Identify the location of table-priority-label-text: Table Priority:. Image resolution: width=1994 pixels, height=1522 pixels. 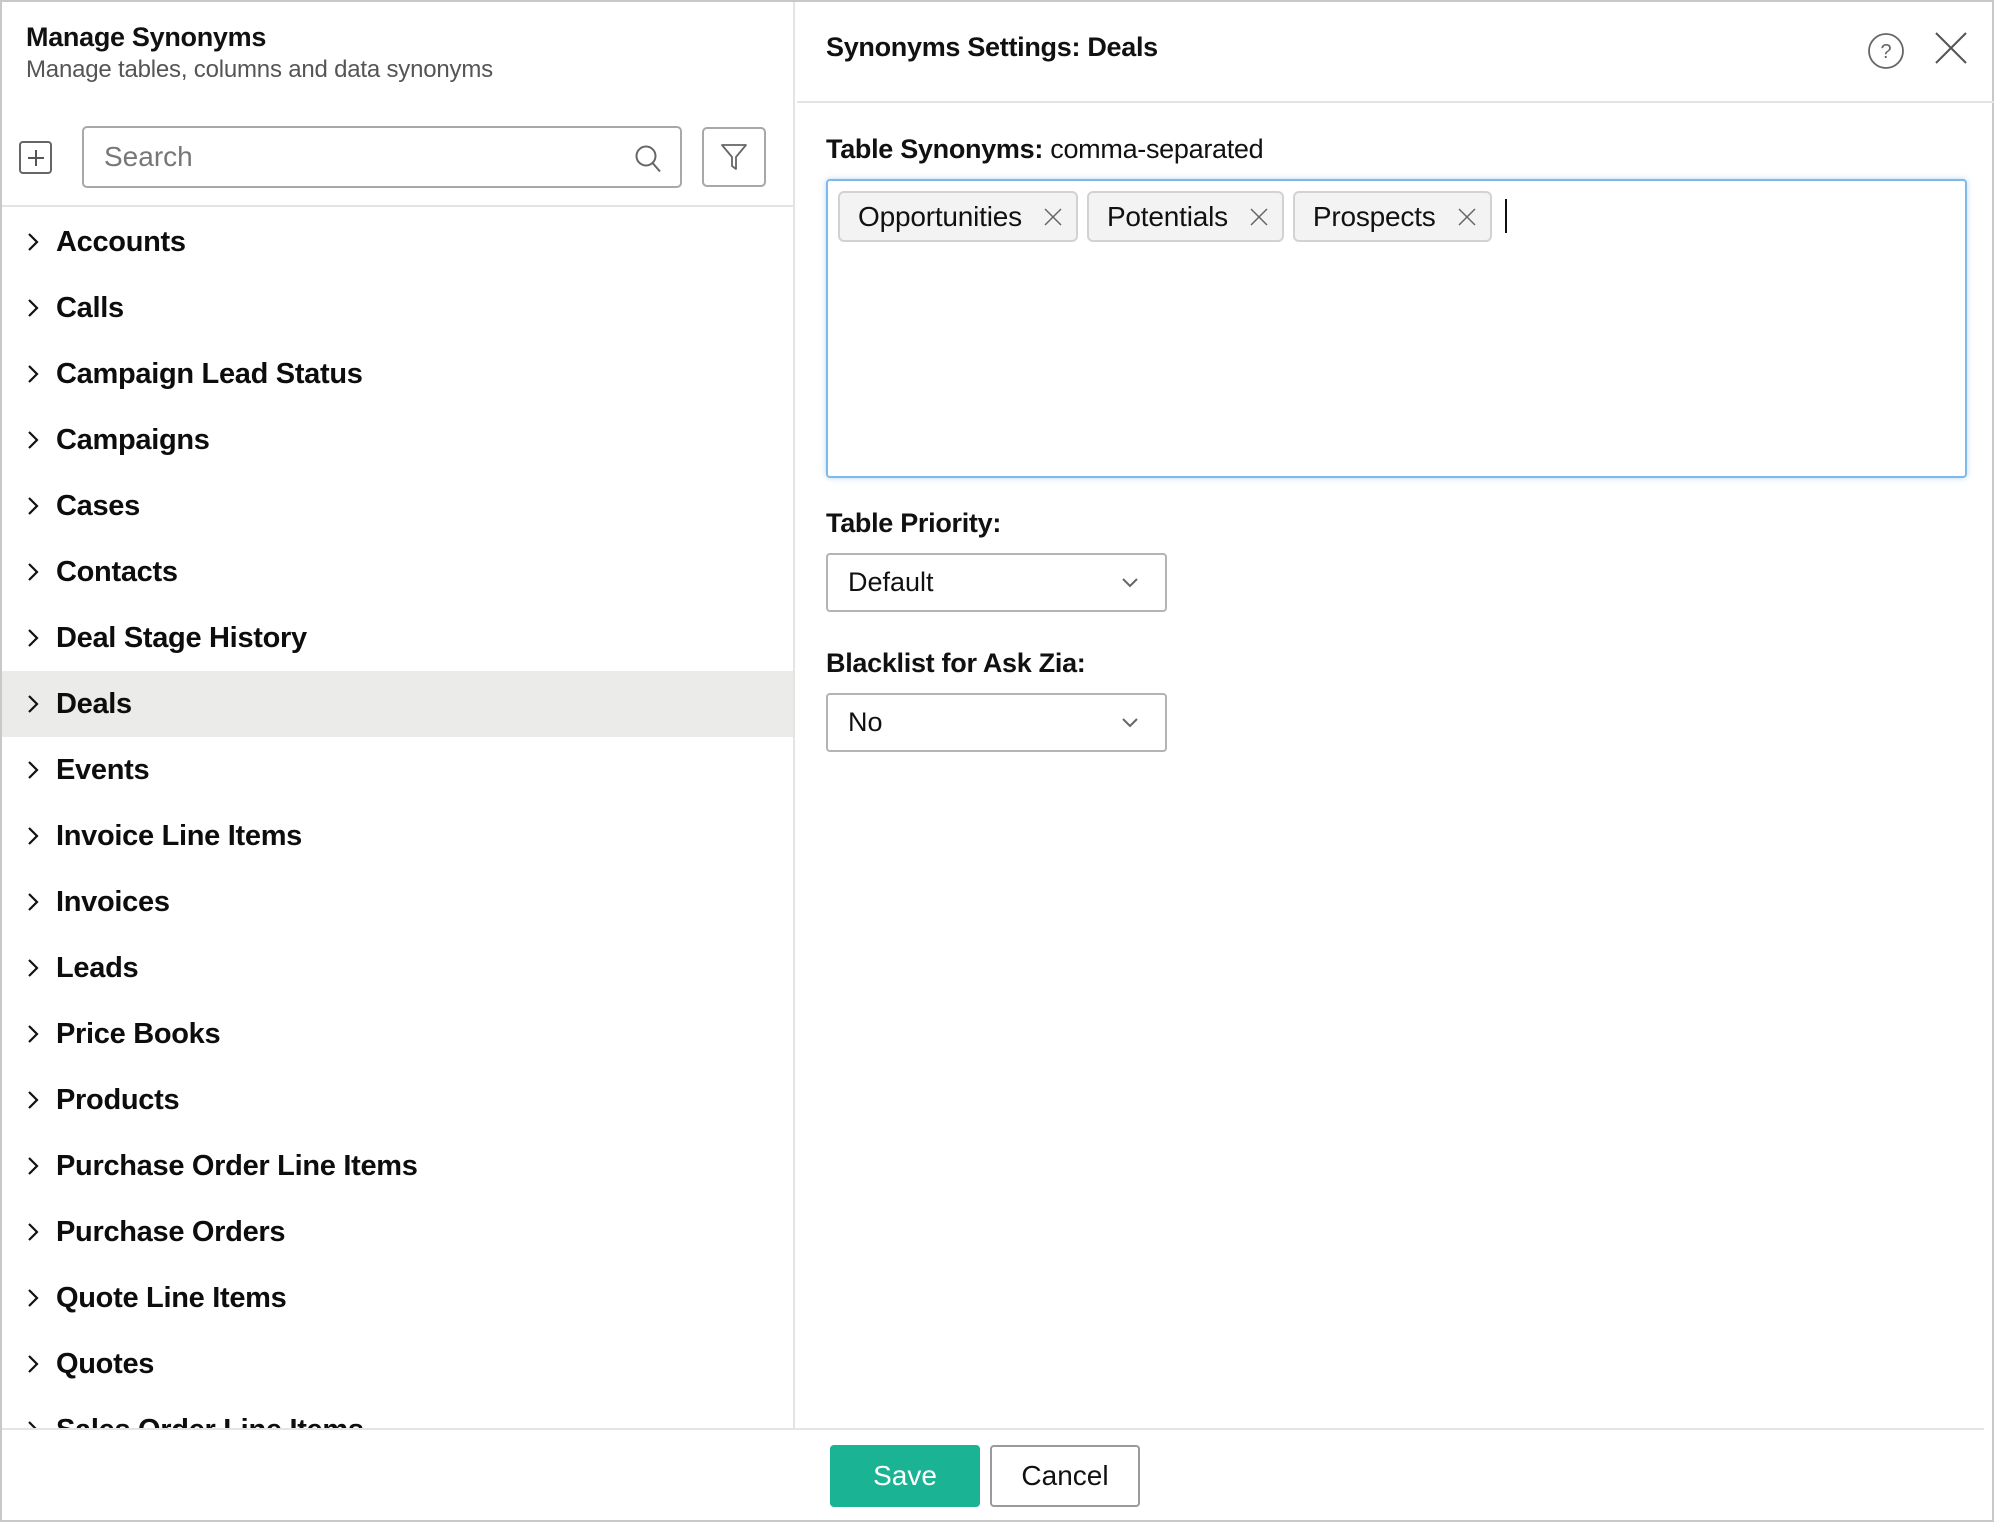
(914, 523).